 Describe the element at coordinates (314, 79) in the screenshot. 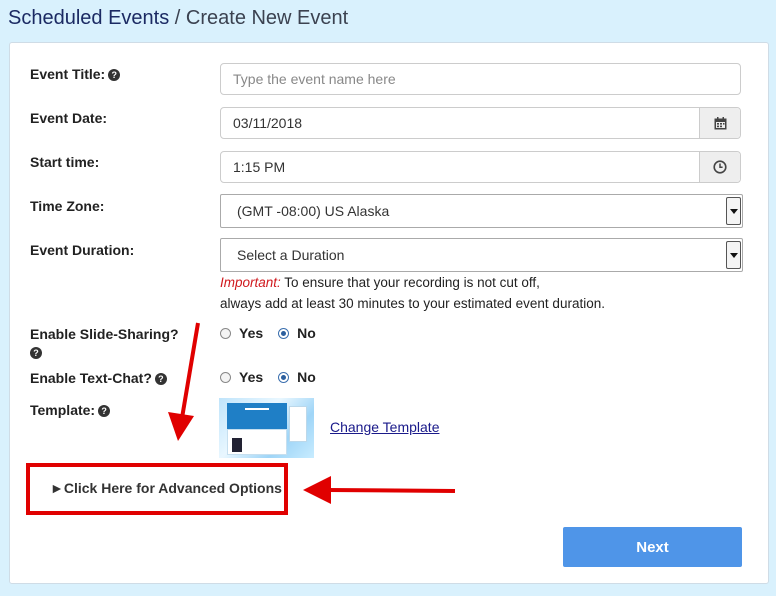

I see `event-title-placeholder: Type the event name here` at that location.